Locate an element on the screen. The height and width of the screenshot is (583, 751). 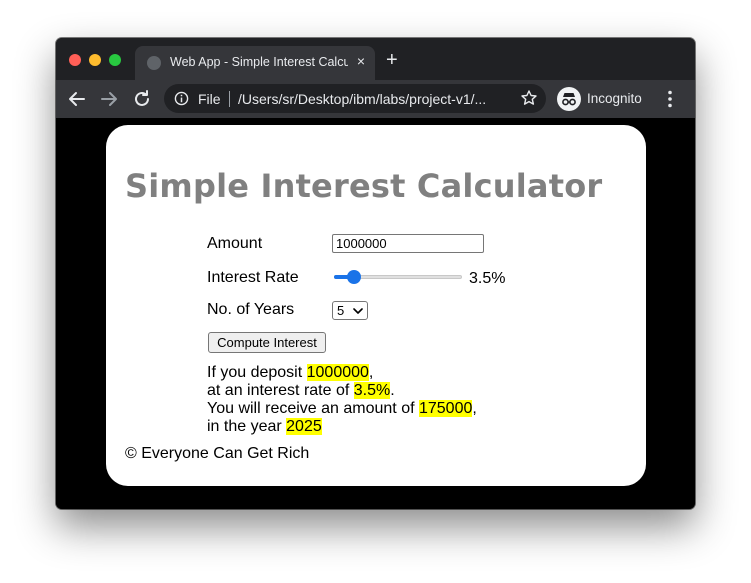
address-scheme-label: File is located at coordinates (209, 99).